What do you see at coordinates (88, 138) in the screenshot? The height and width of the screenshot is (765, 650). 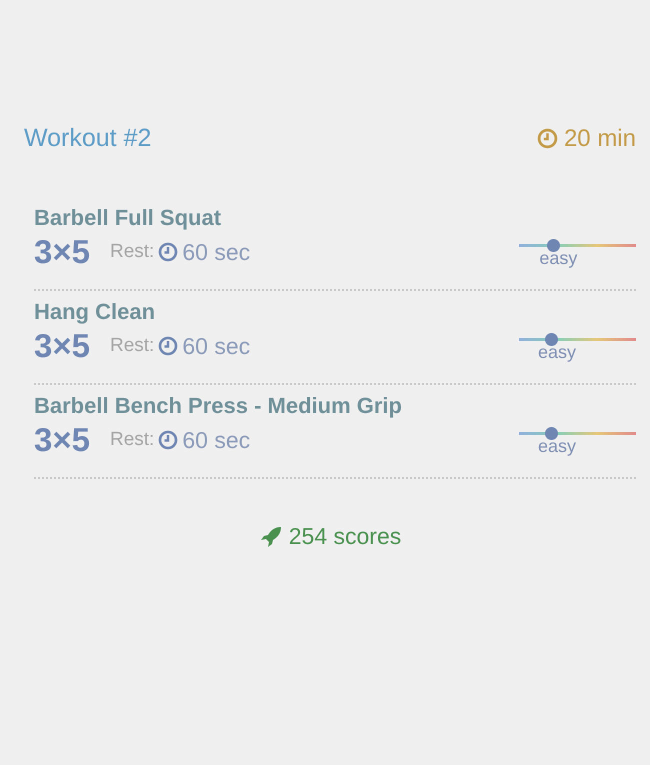 I see `workout-title: Workout #2` at bounding box center [88, 138].